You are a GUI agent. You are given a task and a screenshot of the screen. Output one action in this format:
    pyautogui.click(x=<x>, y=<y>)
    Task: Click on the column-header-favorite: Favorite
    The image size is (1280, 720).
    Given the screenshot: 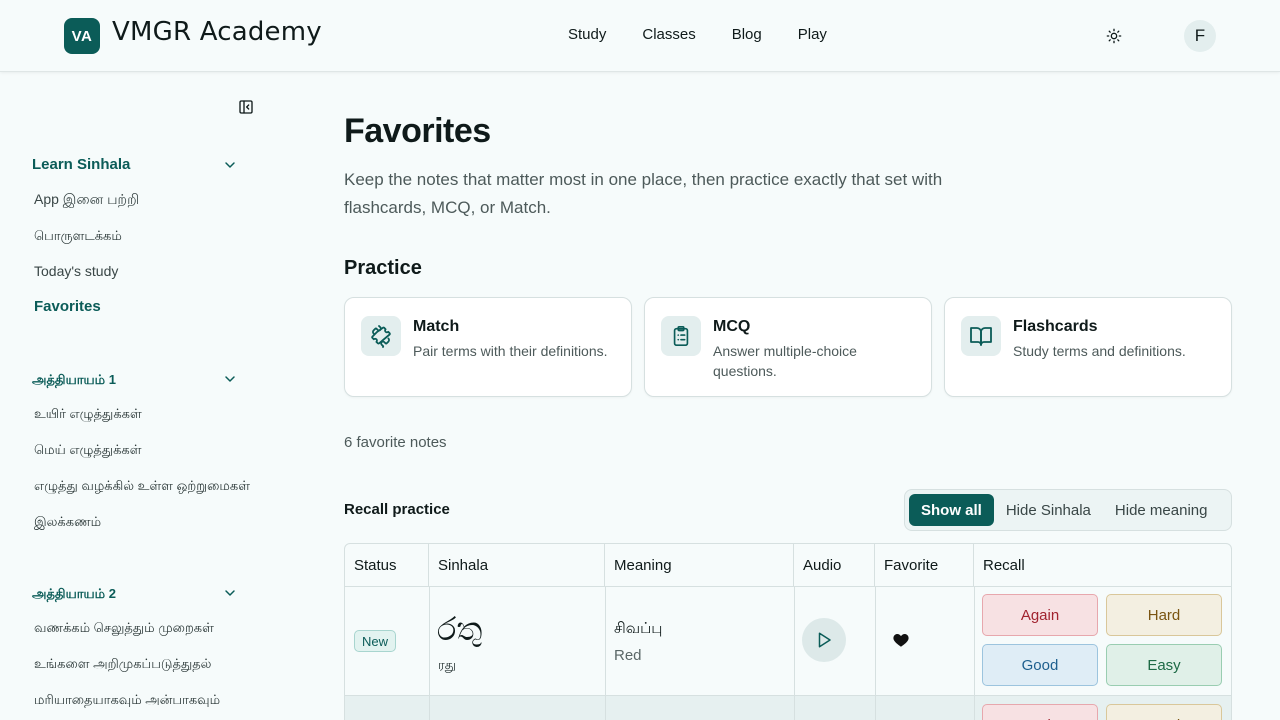 What is the action you would take?
    pyautogui.click(x=924, y=565)
    